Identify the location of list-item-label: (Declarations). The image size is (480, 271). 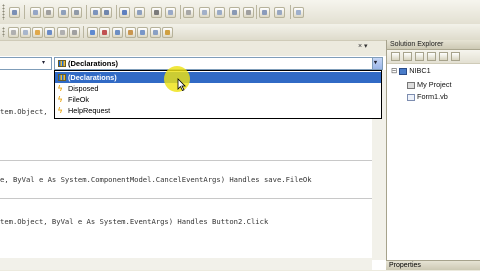
(92, 77).